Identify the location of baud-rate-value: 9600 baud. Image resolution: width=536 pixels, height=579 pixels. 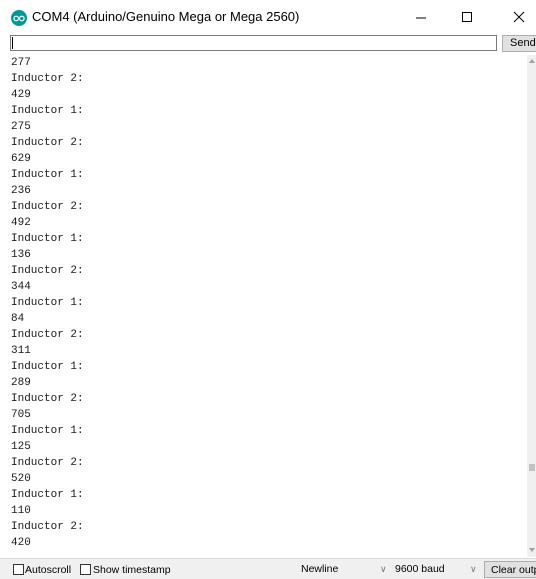
(420, 569).